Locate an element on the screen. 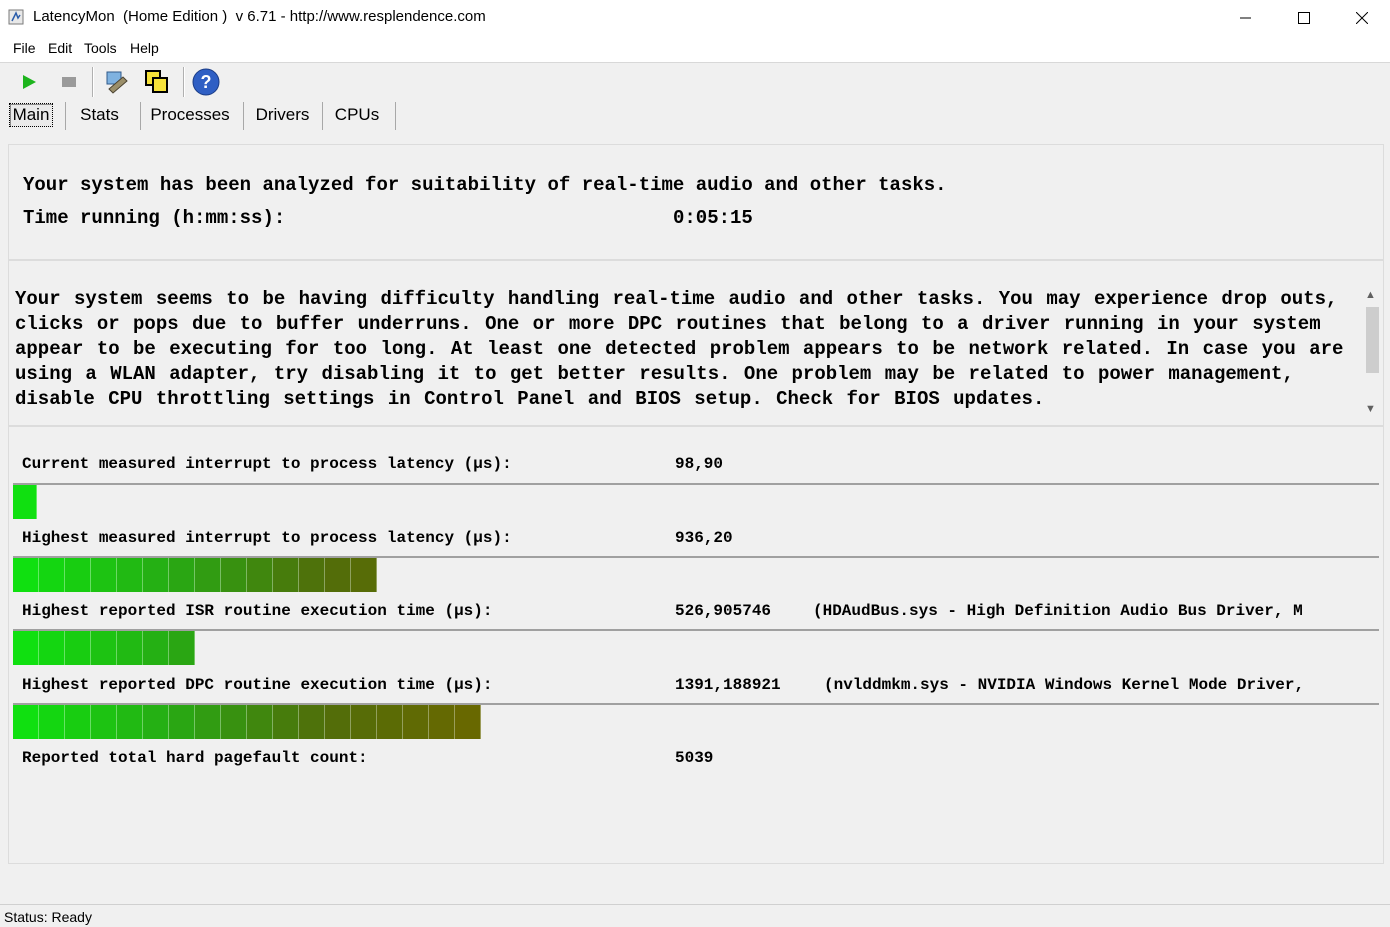 This screenshot has height=927, width=1390. tab-stats: Stats is located at coordinates (99, 115).